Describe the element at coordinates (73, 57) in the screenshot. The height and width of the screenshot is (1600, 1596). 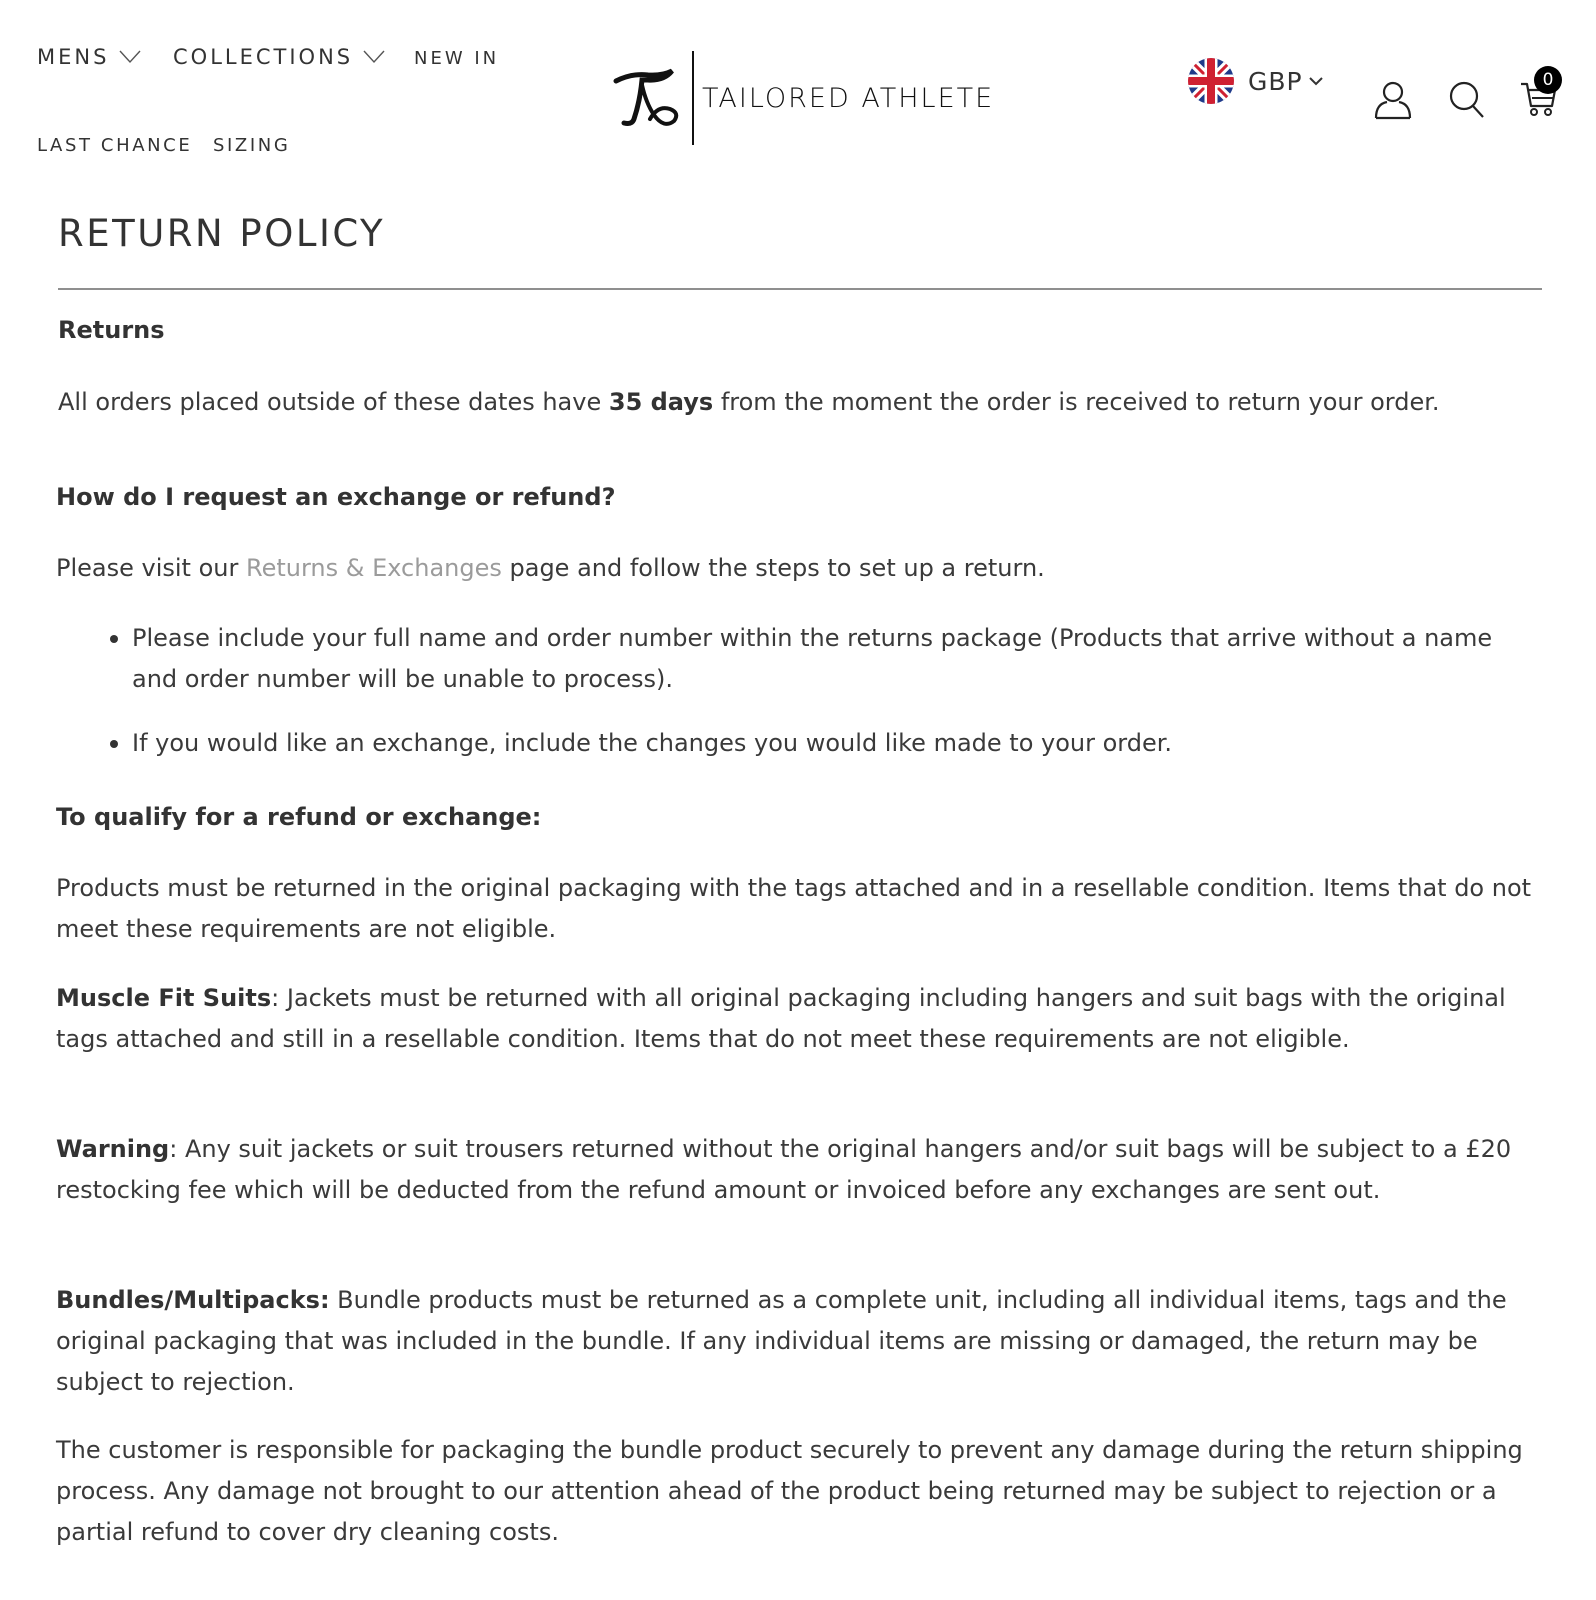
I see `nav-mens-label: MENS` at that location.